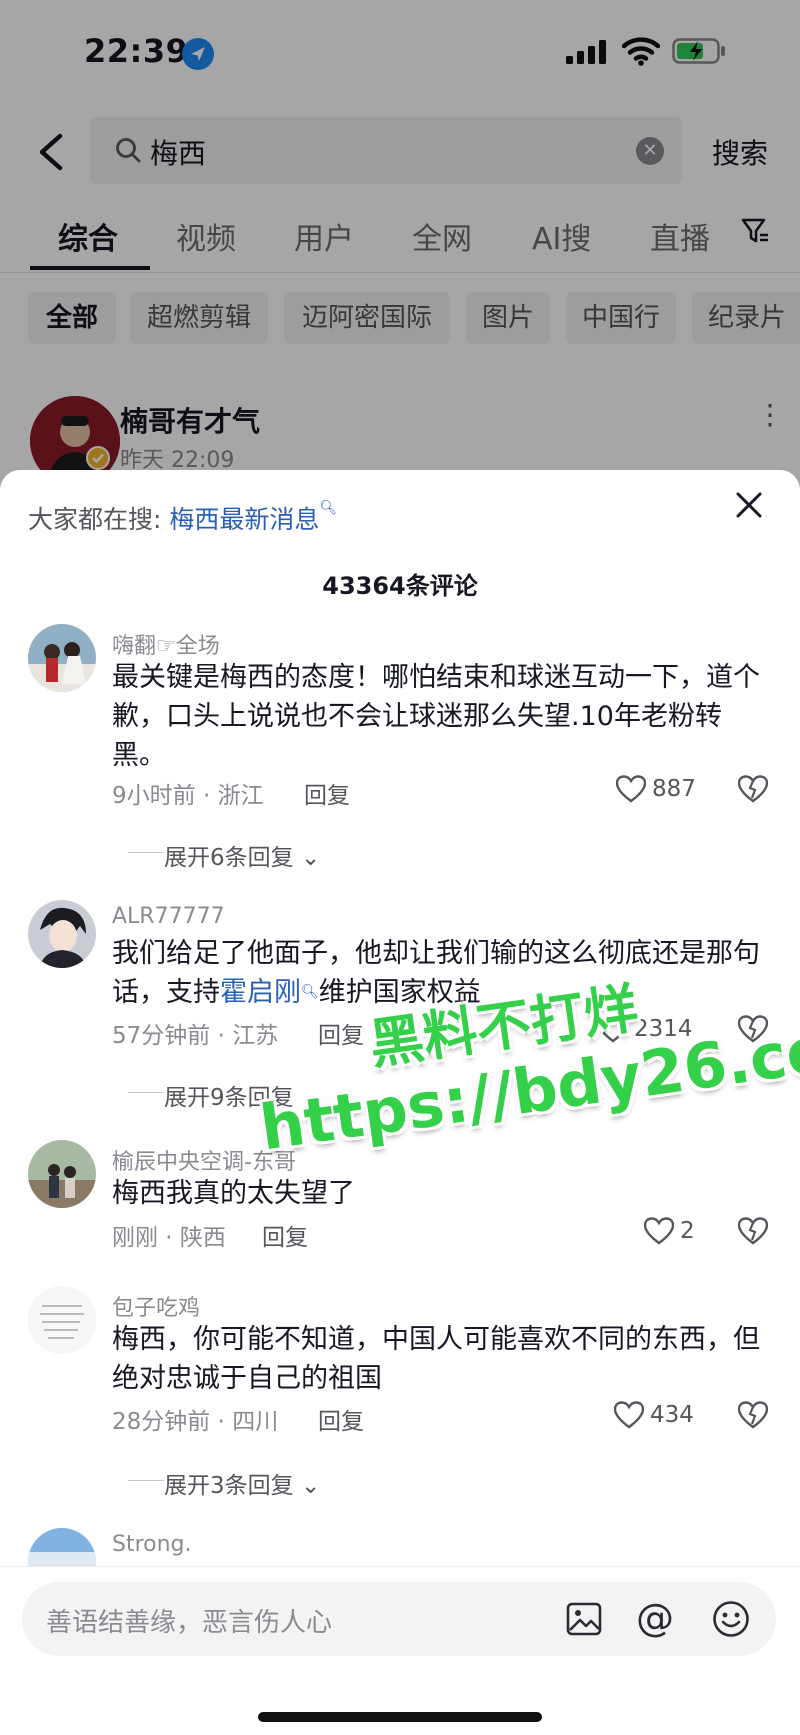  What do you see at coordinates (400, 1717) in the screenshot?
I see `home-indicator` at bounding box center [400, 1717].